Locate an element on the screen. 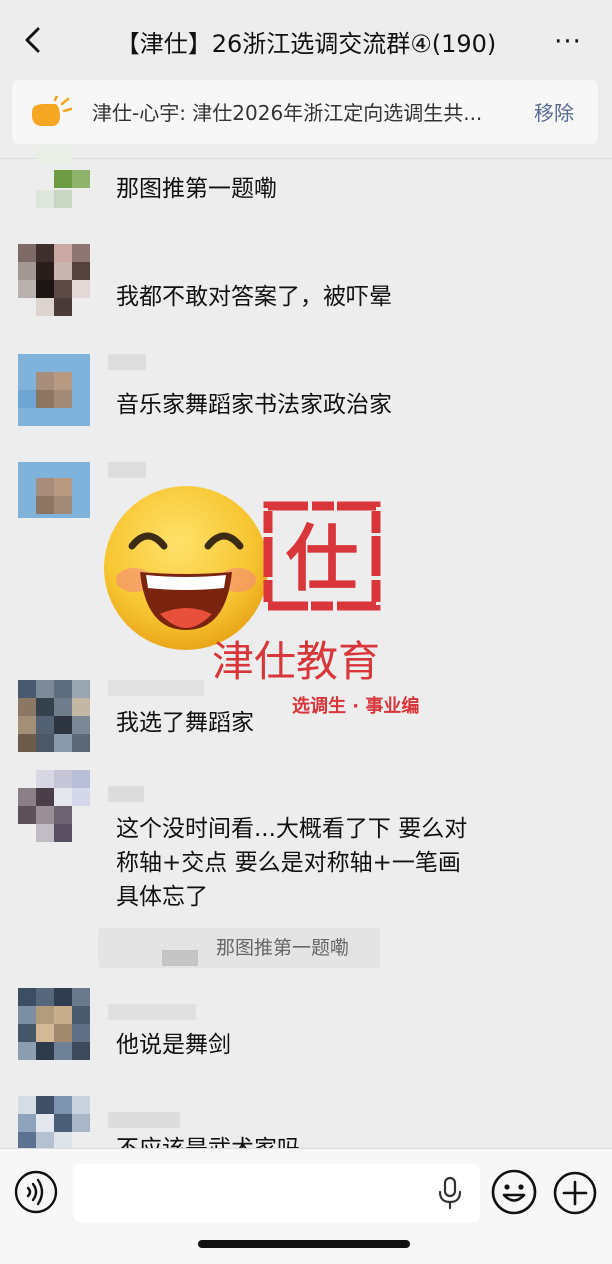 The height and width of the screenshot is (1264, 612). message-input is located at coordinates (277, 1193).